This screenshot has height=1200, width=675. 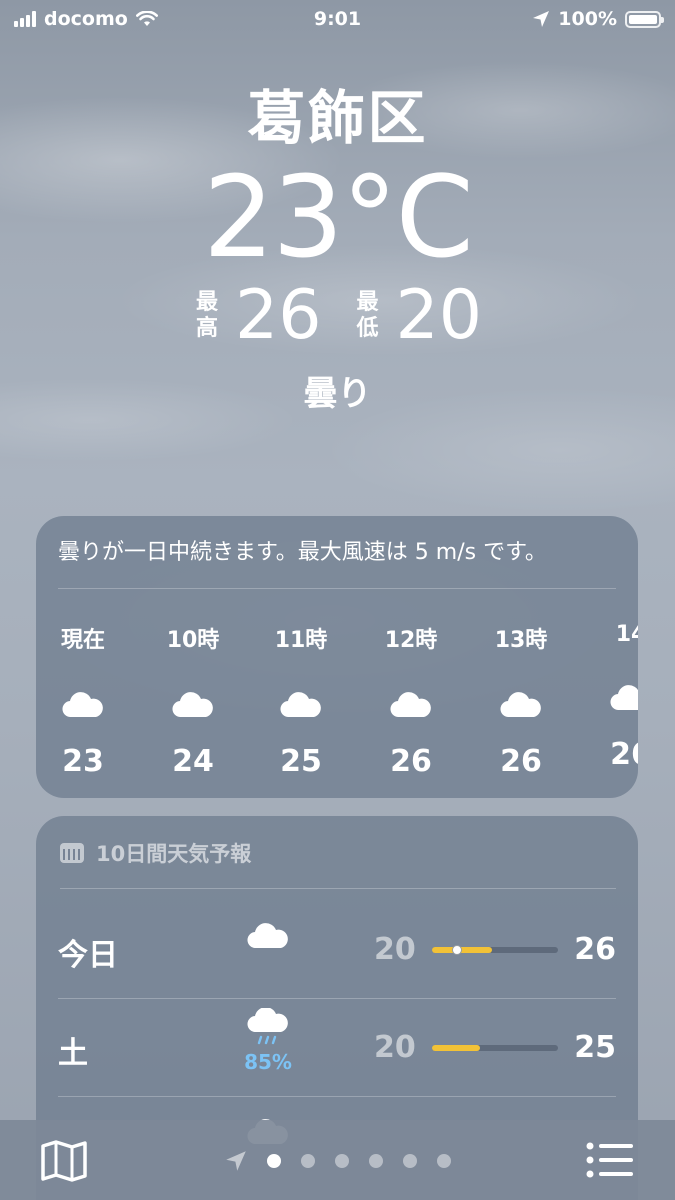 What do you see at coordinates (644, 19) in the screenshot?
I see `battery-icon` at bounding box center [644, 19].